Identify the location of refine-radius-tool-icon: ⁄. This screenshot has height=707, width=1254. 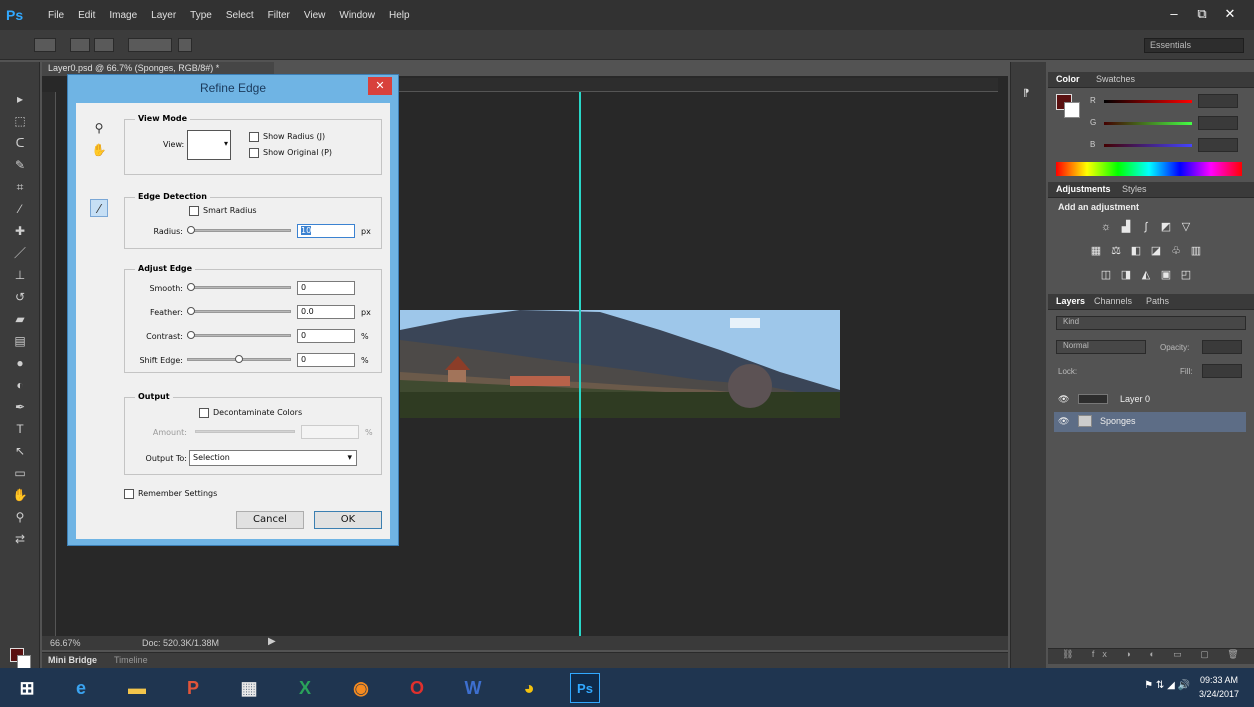
(99, 208).